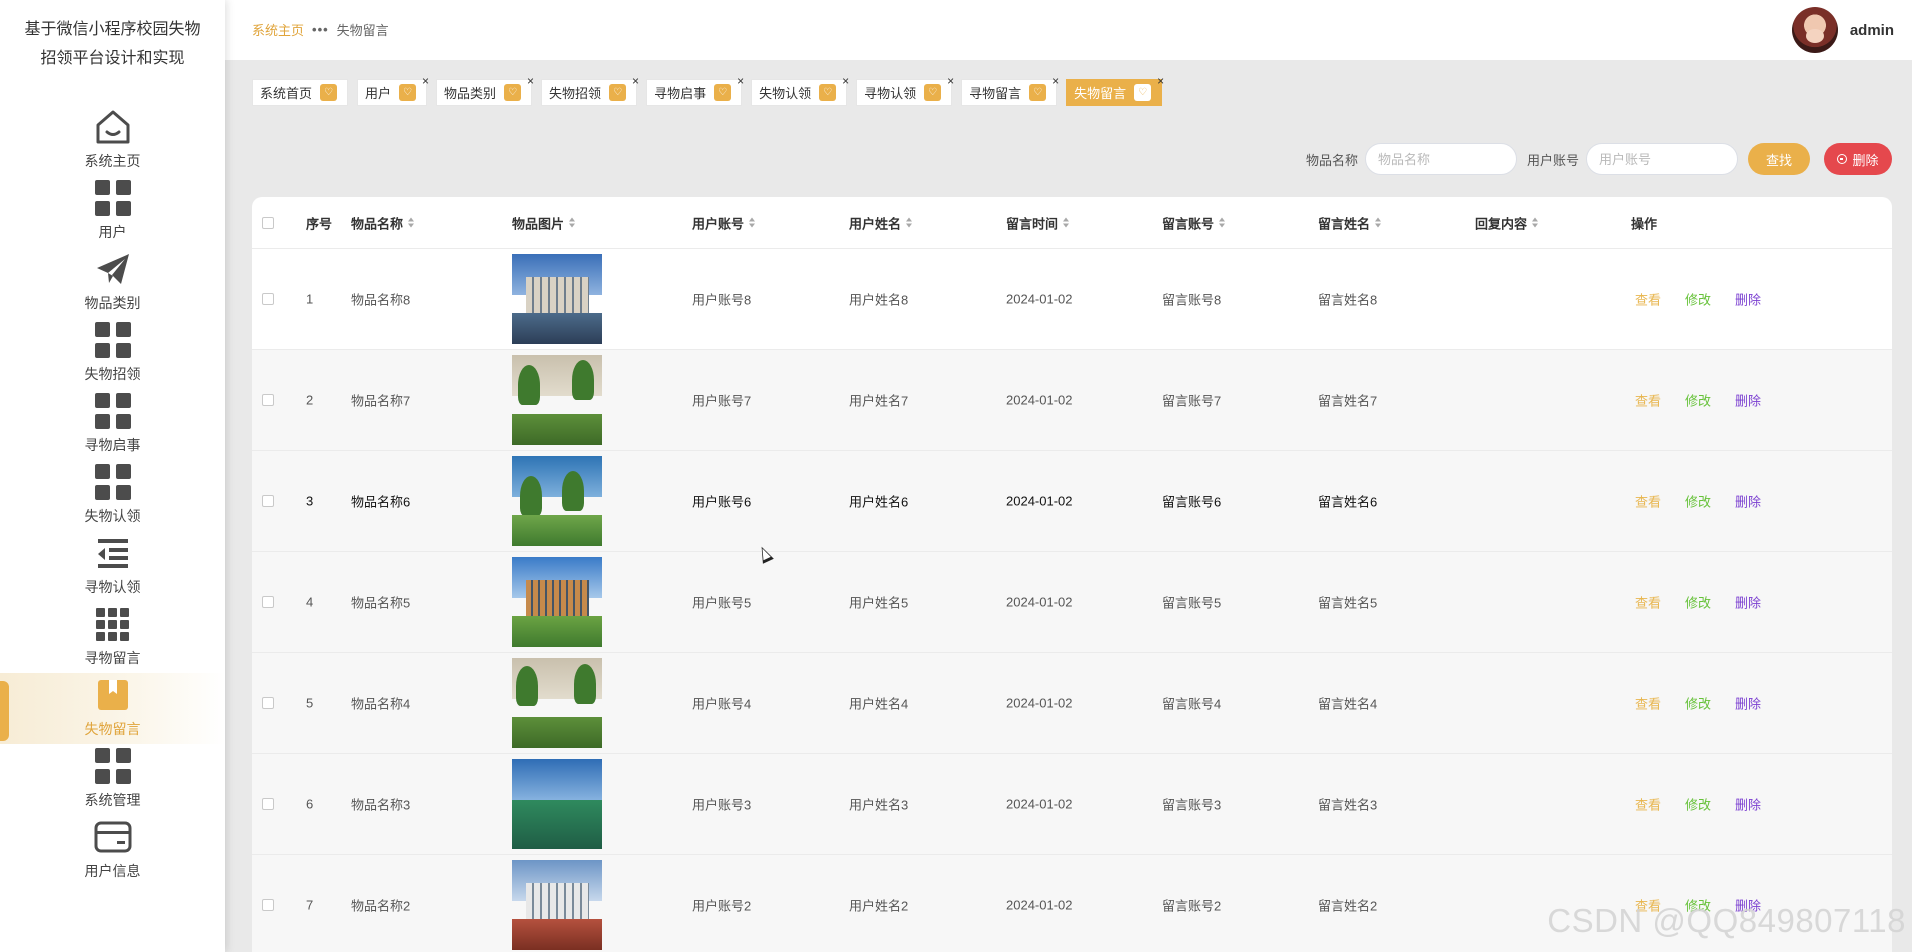 The height and width of the screenshot is (952, 1912). Describe the element at coordinates (381, 401) in the screenshot. I see `cell-item-name: 物品名称7` at that location.